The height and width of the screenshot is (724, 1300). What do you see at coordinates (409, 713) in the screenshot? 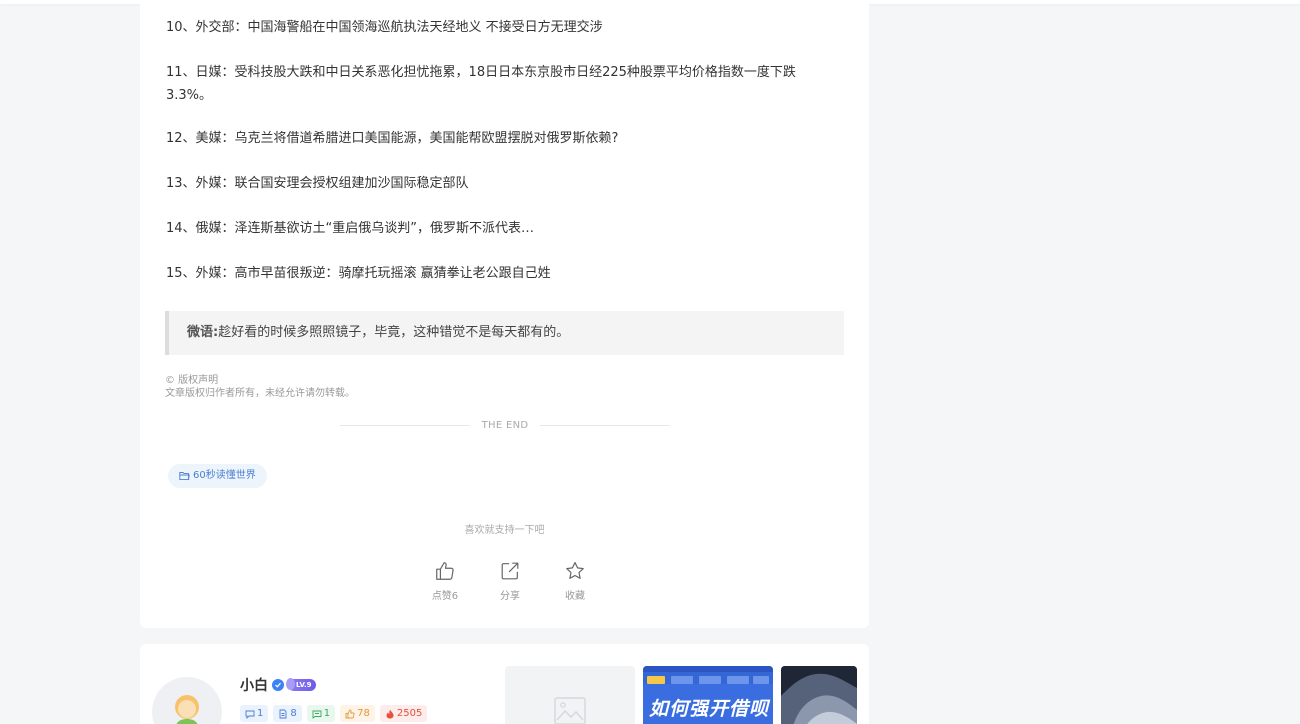
I see `stat-value: 2505` at bounding box center [409, 713].